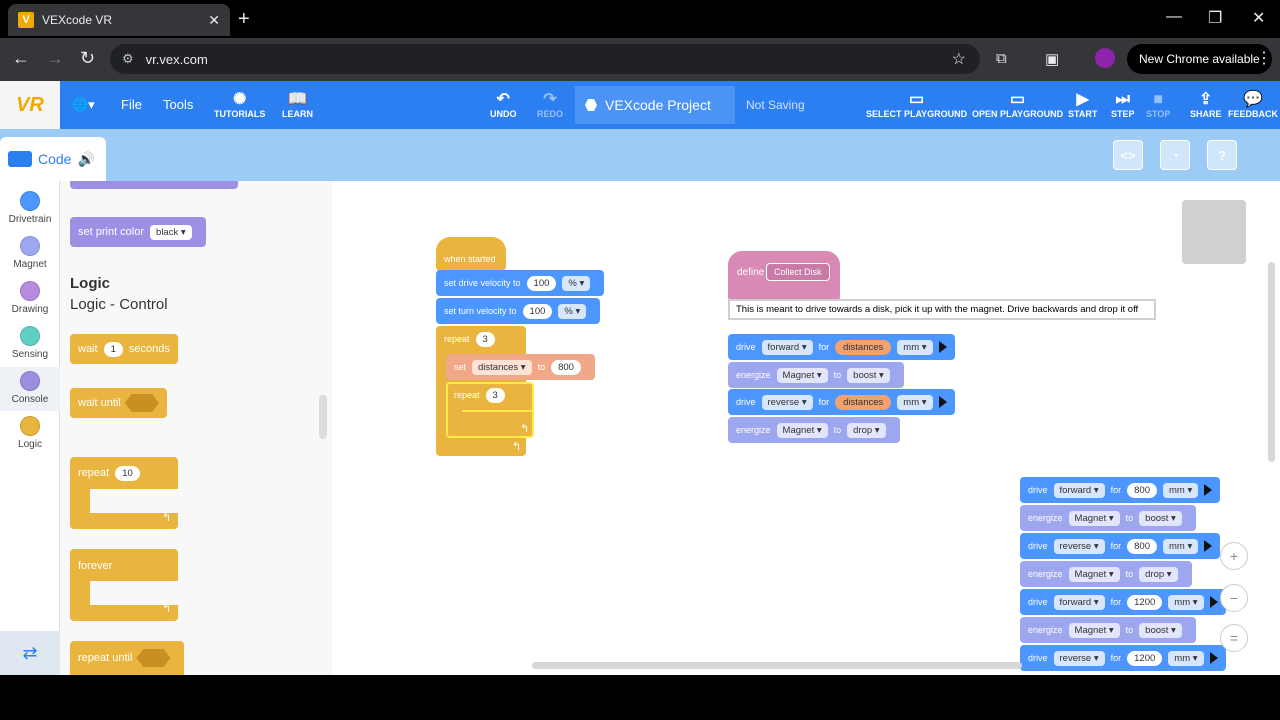 The height and width of the screenshot is (720, 1280). I want to click on help-icon: ?, so click(1222, 155).